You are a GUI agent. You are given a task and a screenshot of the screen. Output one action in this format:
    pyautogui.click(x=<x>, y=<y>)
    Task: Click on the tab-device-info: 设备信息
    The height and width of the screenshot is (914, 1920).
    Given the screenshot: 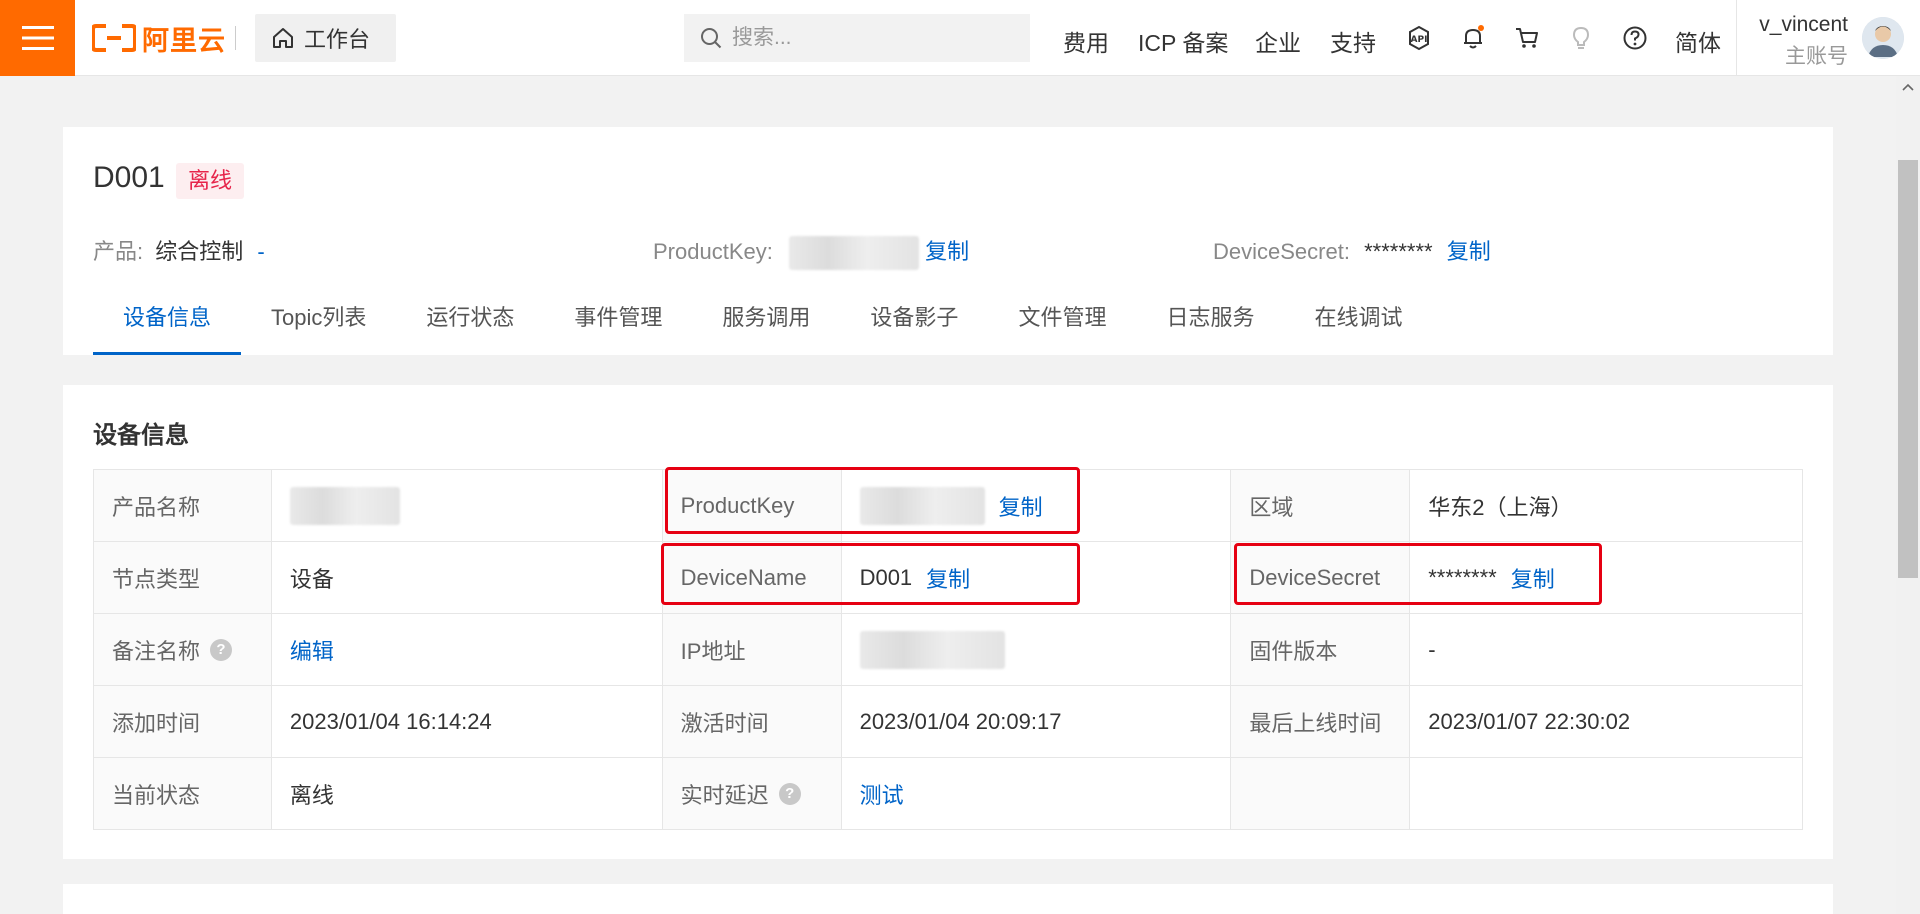 What is the action you would take?
    pyautogui.click(x=167, y=325)
    